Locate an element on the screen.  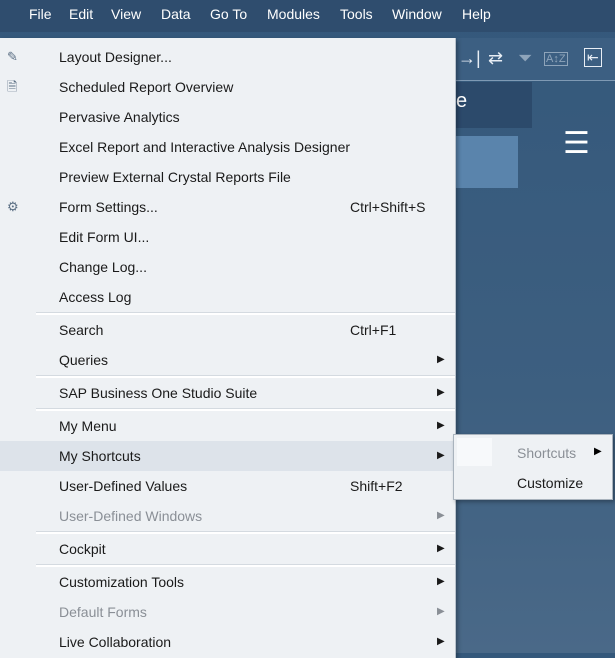
menu-goto: Go To is located at coordinates (228, 14).